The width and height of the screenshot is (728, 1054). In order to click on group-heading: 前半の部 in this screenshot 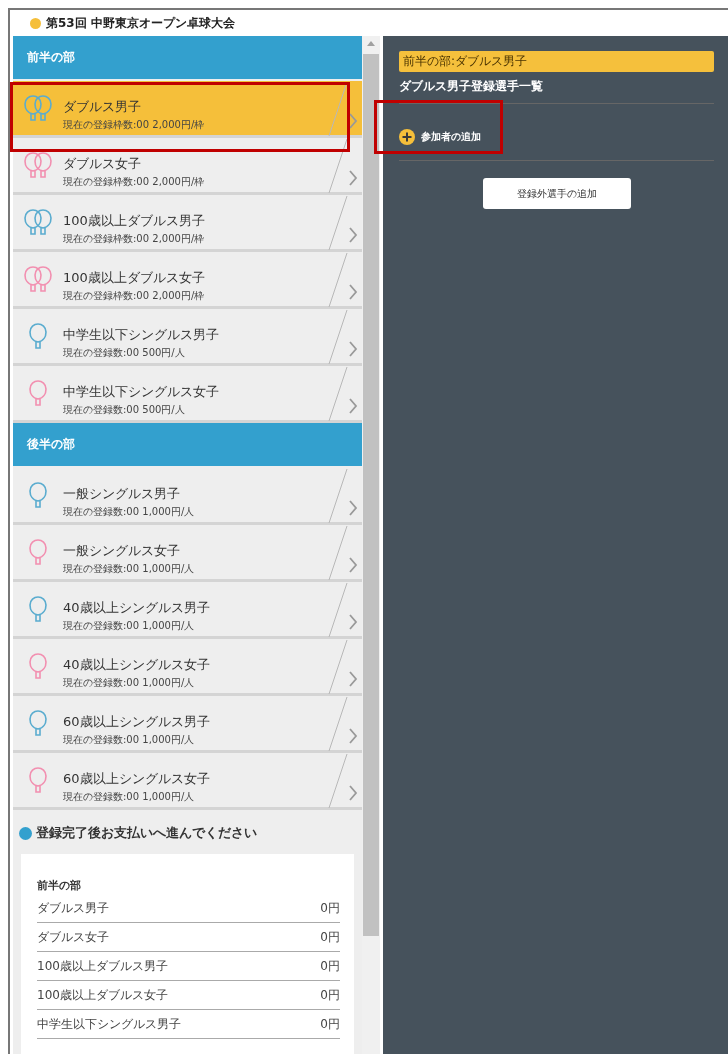, I will do `click(59, 885)`.